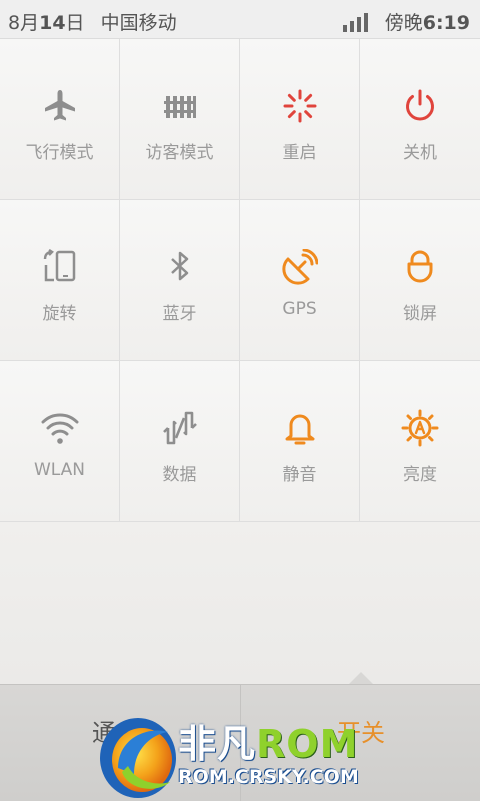 The width and height of the screenshot is (480, 801). What do you see at coordinates (299, 309) in the screenshot?
I see `toggle-label: GPS` at bounding box center [299, 309].